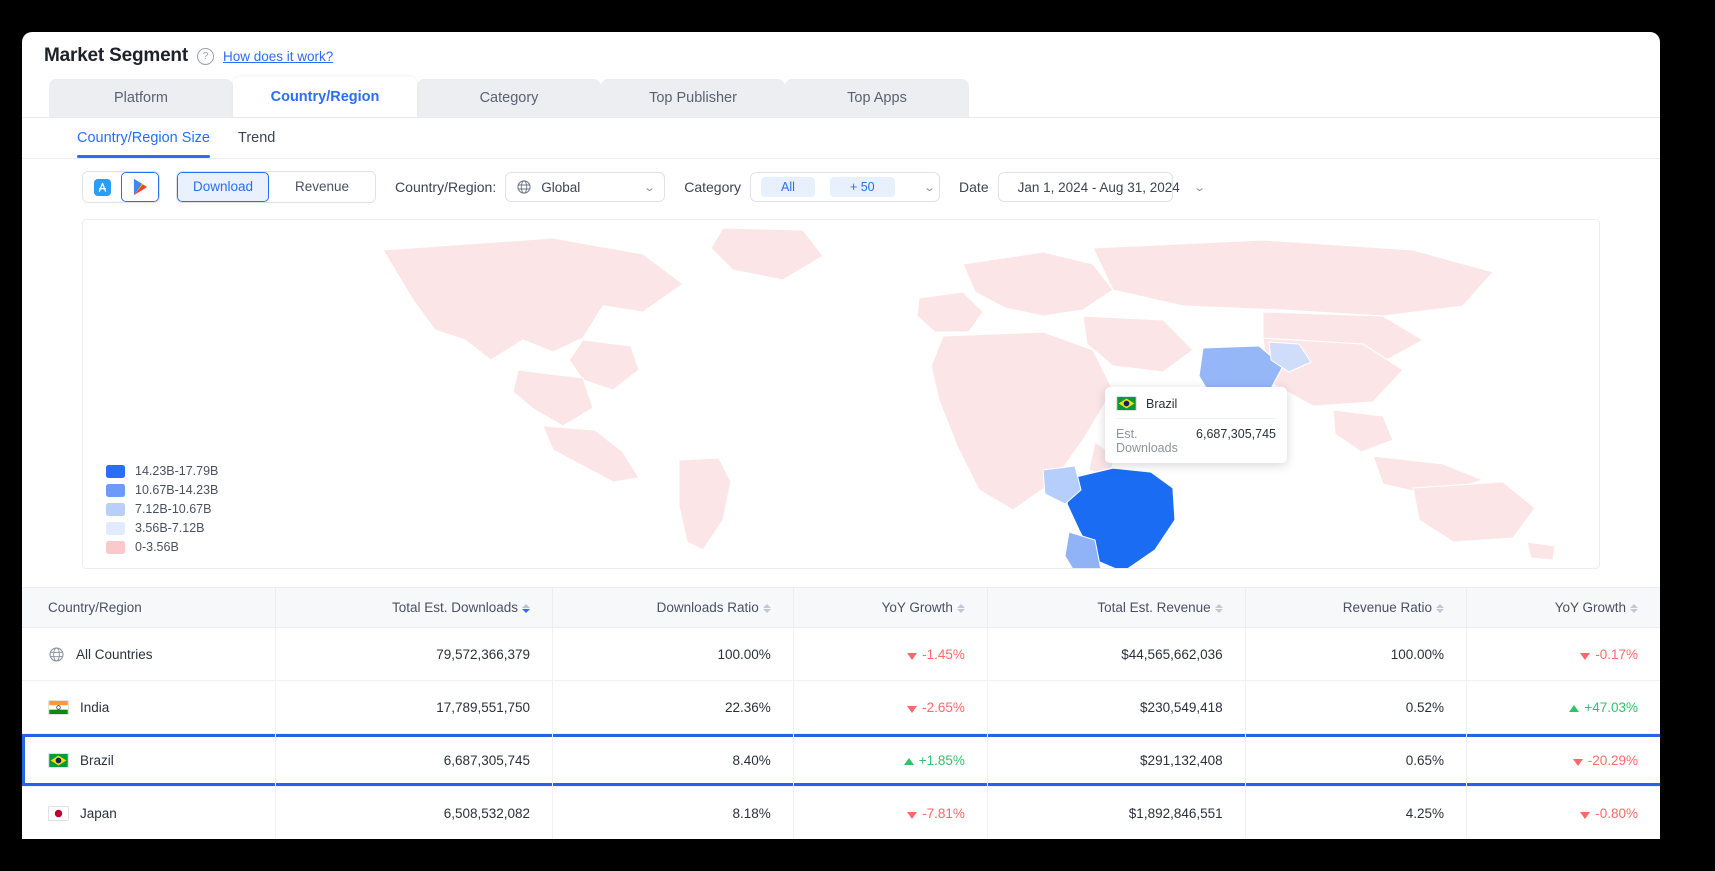 The height and width of the screenshot is (871, 1715). Describe the element at coordinates (141, 98) in the screenshot. I see `tab-platform: Platform` at that location.